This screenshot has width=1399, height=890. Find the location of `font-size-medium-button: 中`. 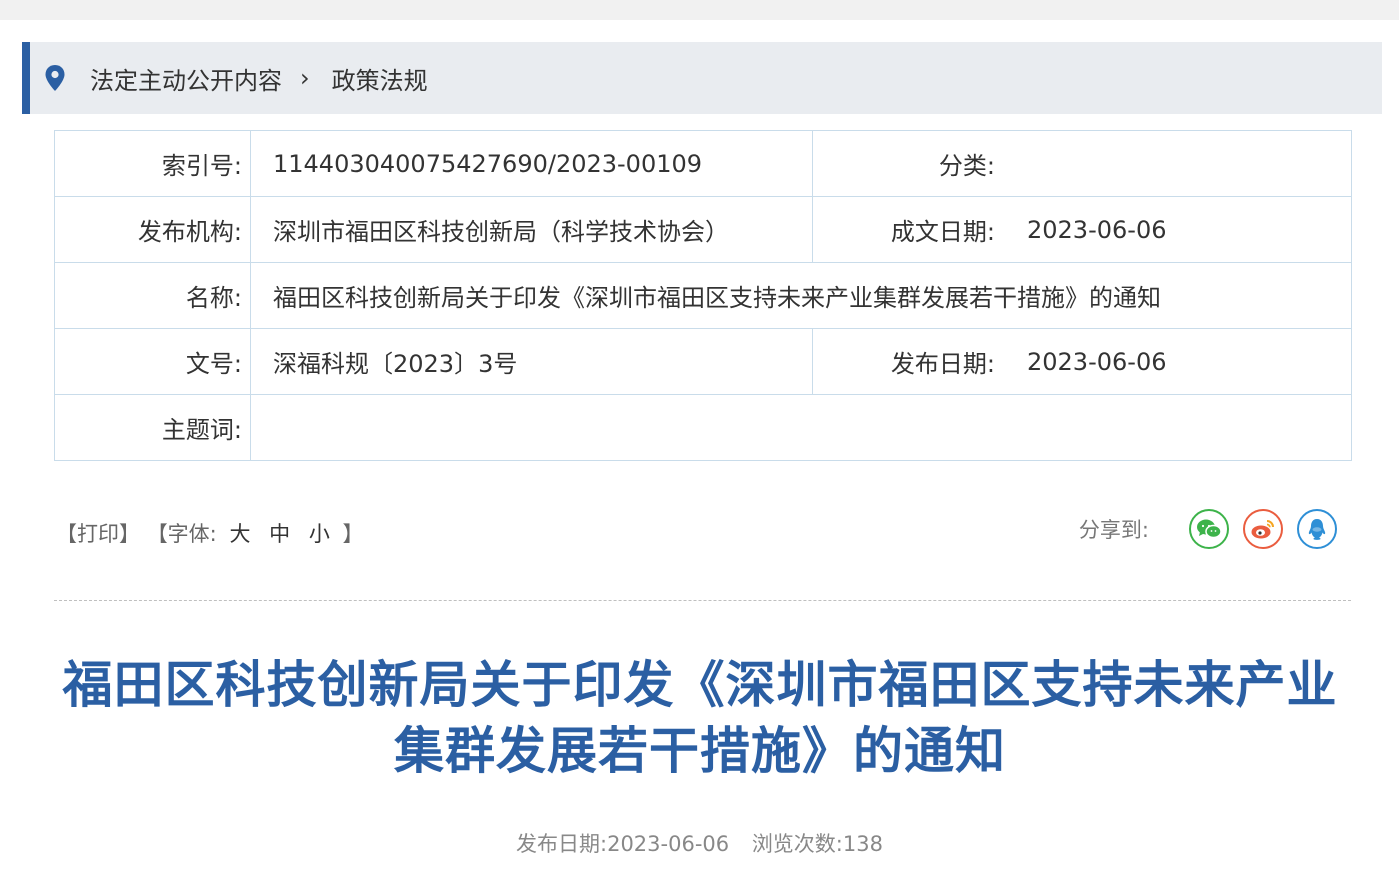

font-size-medium-button: 中 is located at coordinates (279, 534).